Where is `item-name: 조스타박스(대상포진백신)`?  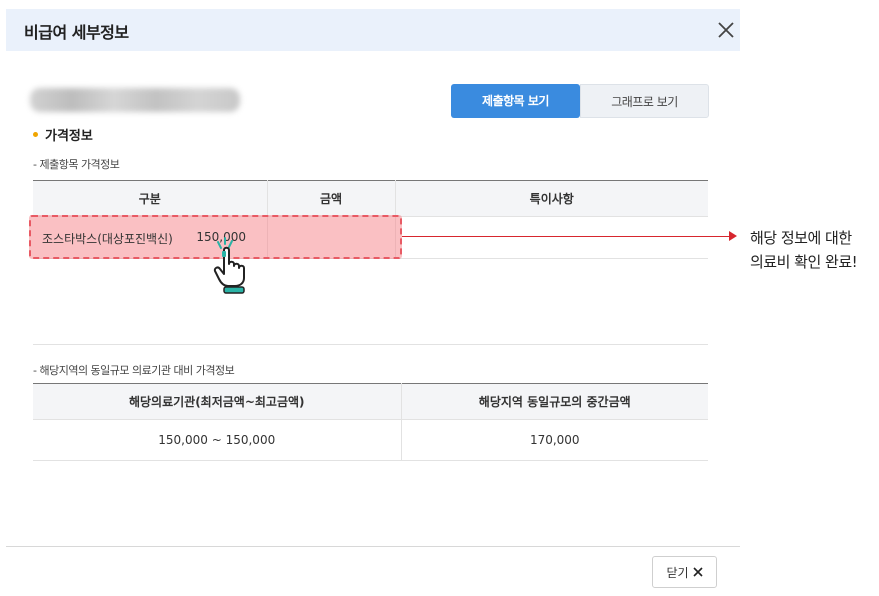 item-name: 조스타박스(대상포진백신) is located at coordinates (107, 239).